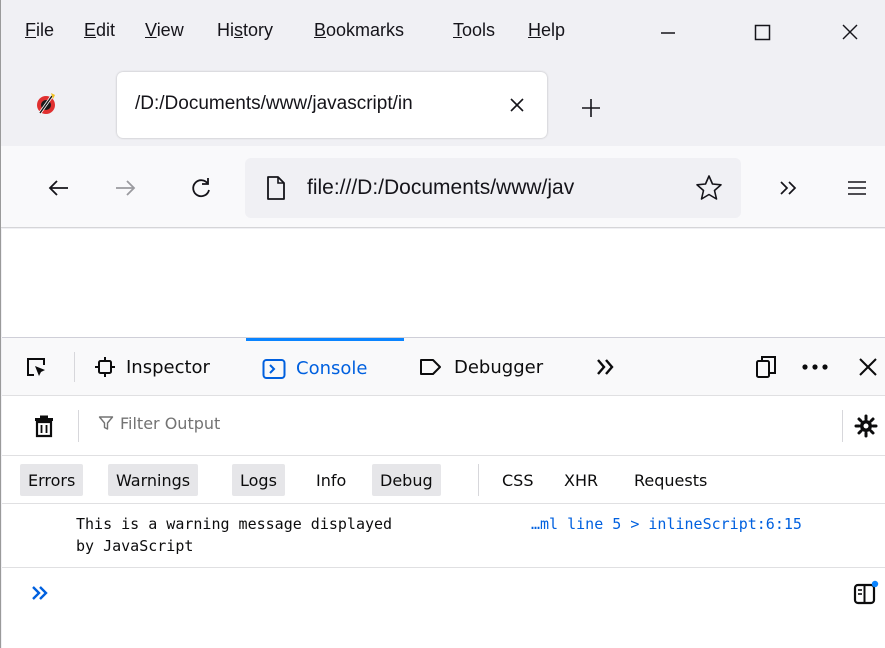  I want to click on tab-inspector: Inspector, so click(152, 367).